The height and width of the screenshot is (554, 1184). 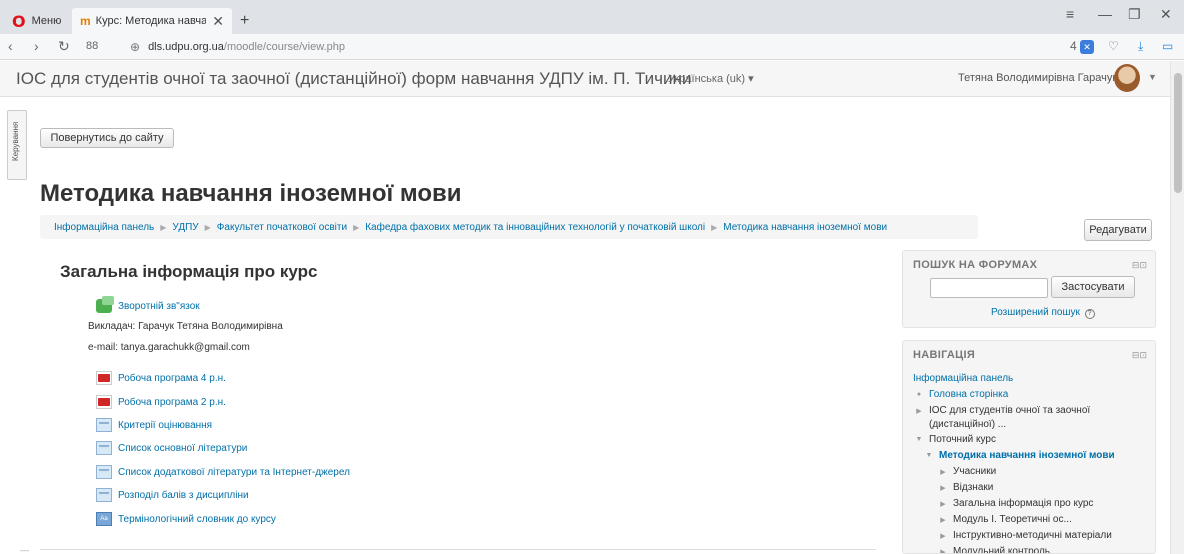 I want to click on forward-nav-icon: ›, so click(x=36, y=46).